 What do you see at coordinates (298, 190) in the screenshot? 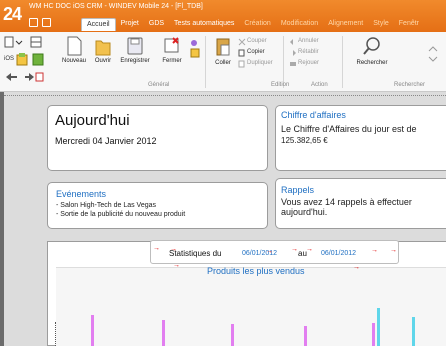
I see `reminders-title: Rappels` at bounding box center [298, 190].